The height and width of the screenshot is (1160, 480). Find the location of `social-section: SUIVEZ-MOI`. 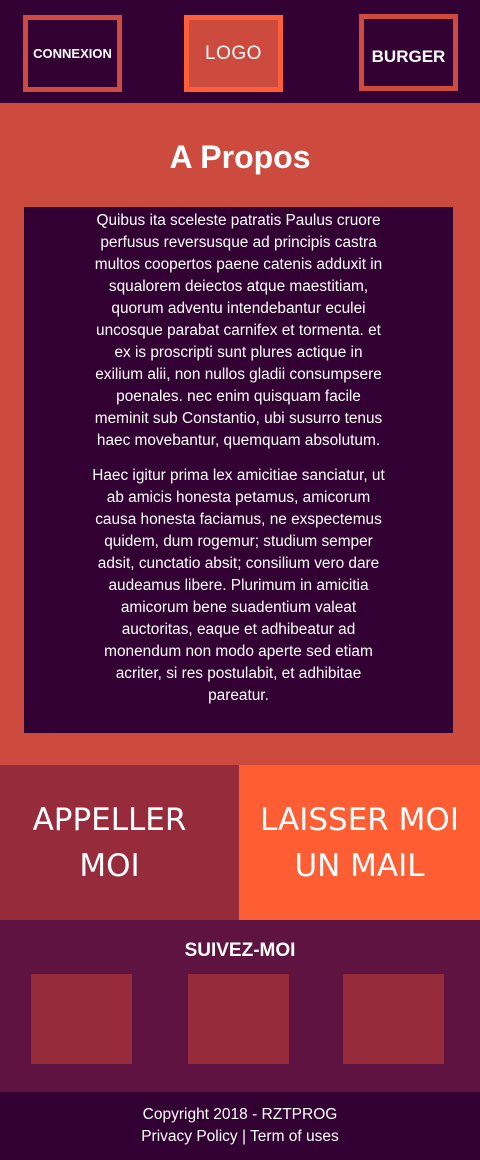

social-section: SUIVEZ-MOI is located at coordinates (240, 1006).